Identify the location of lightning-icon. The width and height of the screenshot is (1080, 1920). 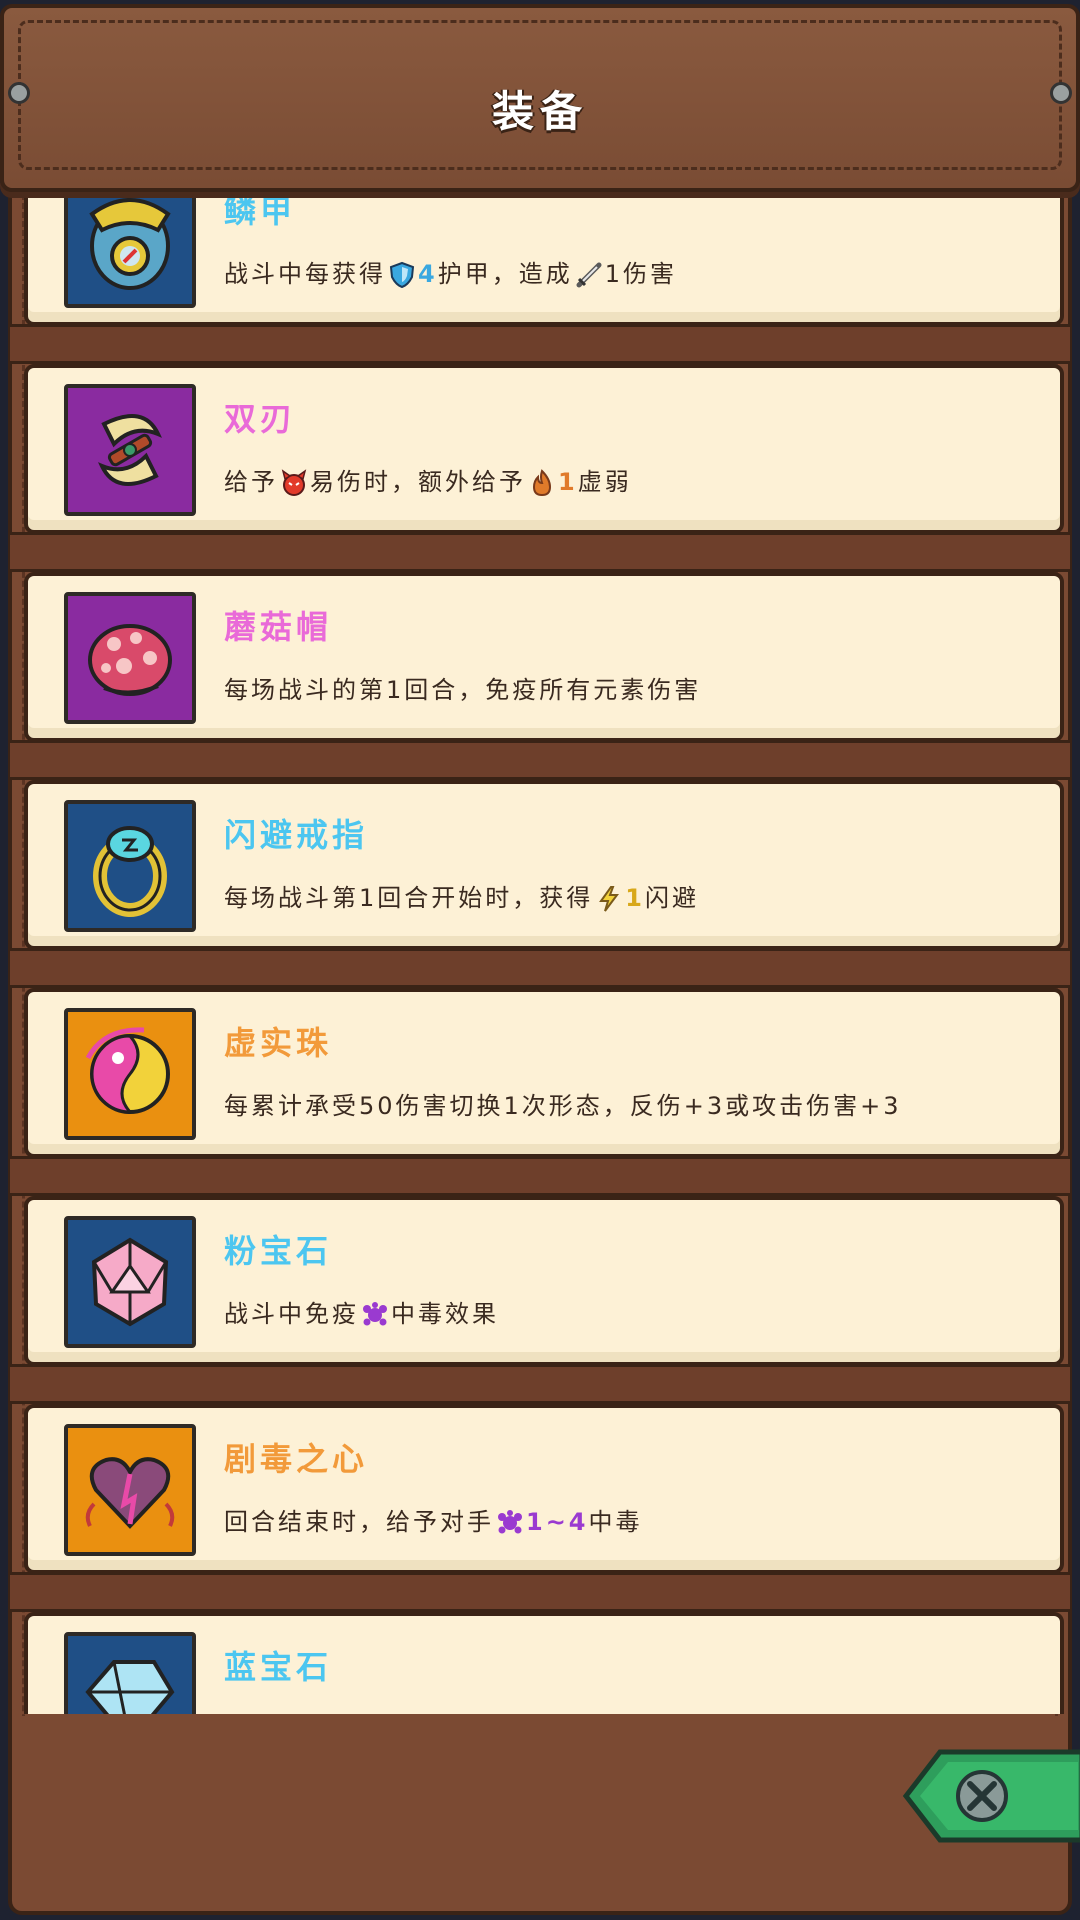
(609, 898).